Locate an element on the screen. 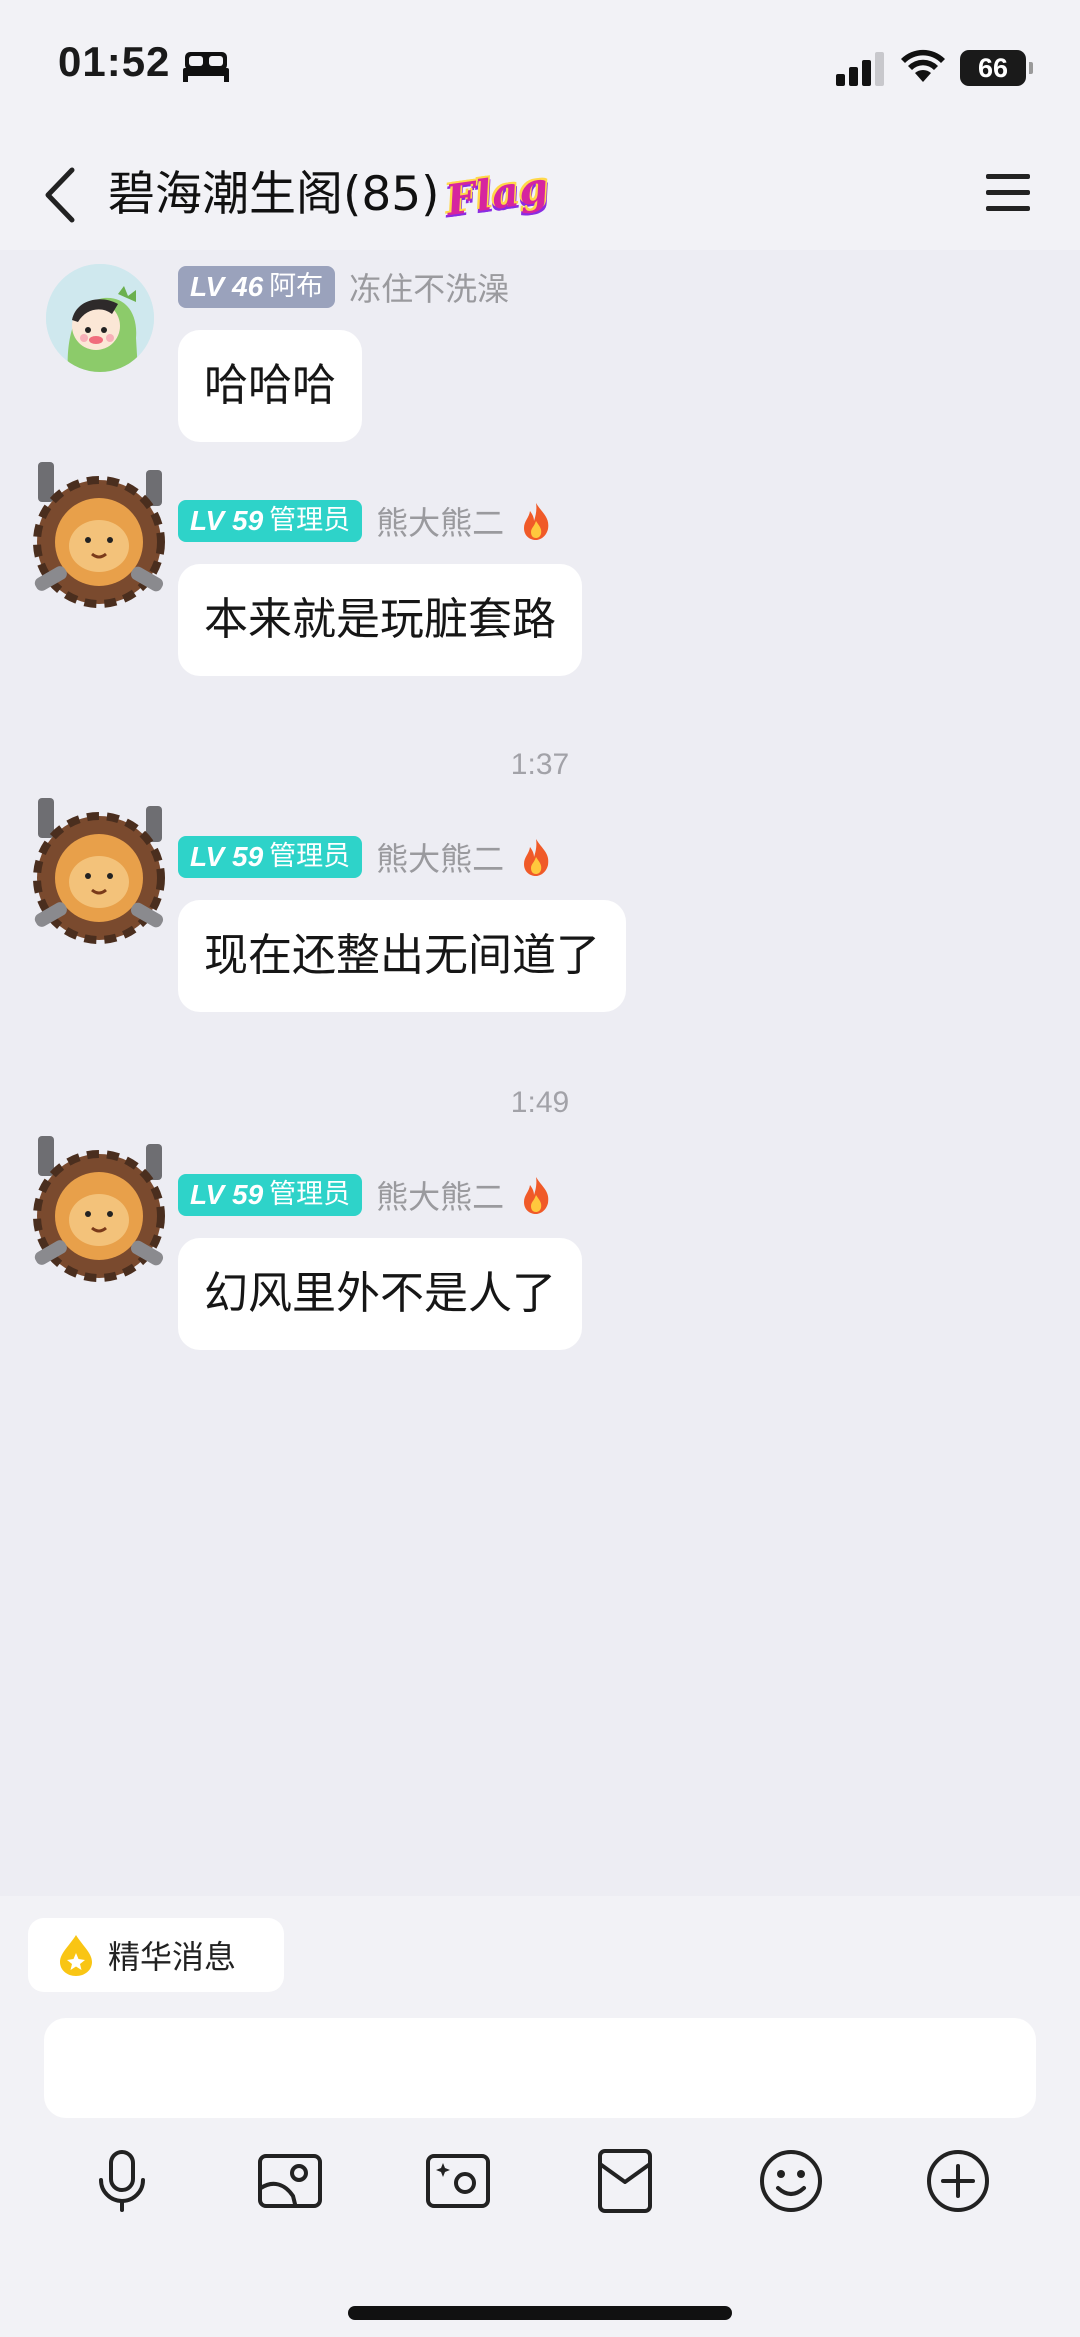  message-meta: LV 46 阿布 冻住不洗澡 is located at coordinates (343, 287).